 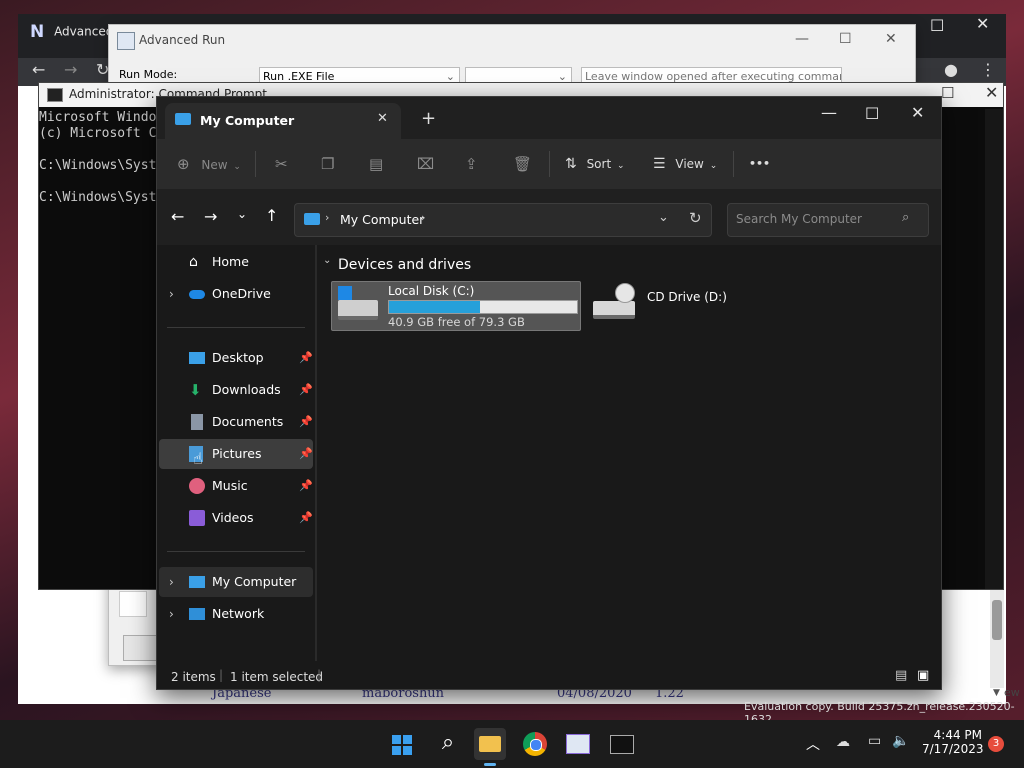 I want to click on drive-item-c: Local Disk (C:) 40.9 GB free of 79.3 GB, so click(x=456, y=306).